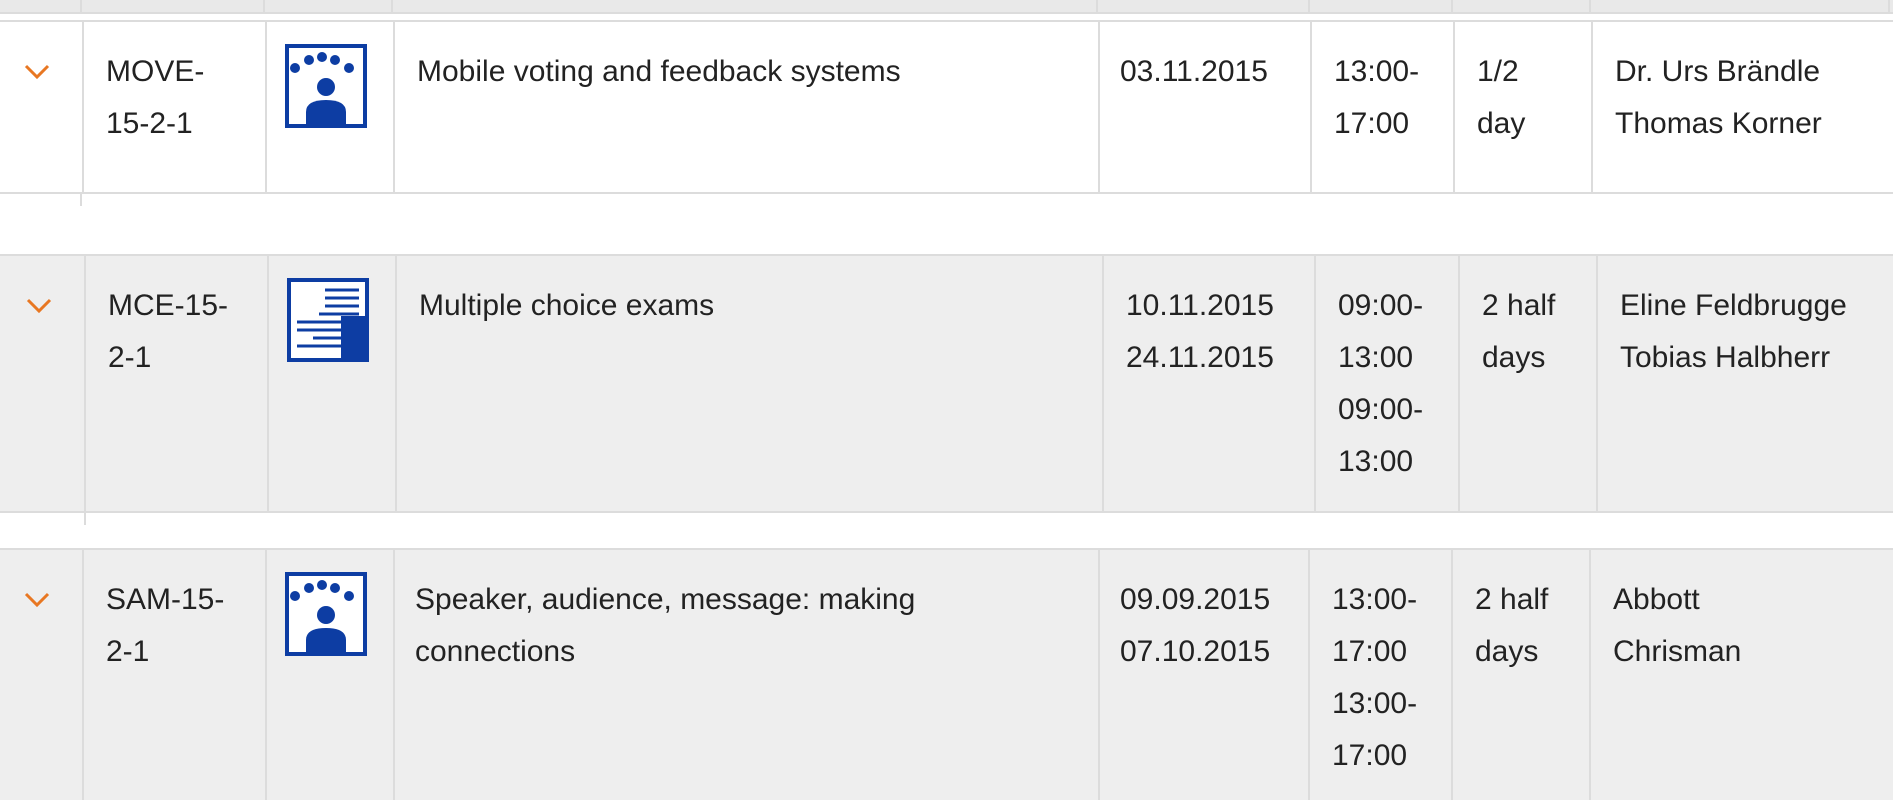  Describe the element at coordinates (1386, 383) in the screenshot. I see `course-time-cell: 09:00- 13:00 09:00- 13:00` at that location.